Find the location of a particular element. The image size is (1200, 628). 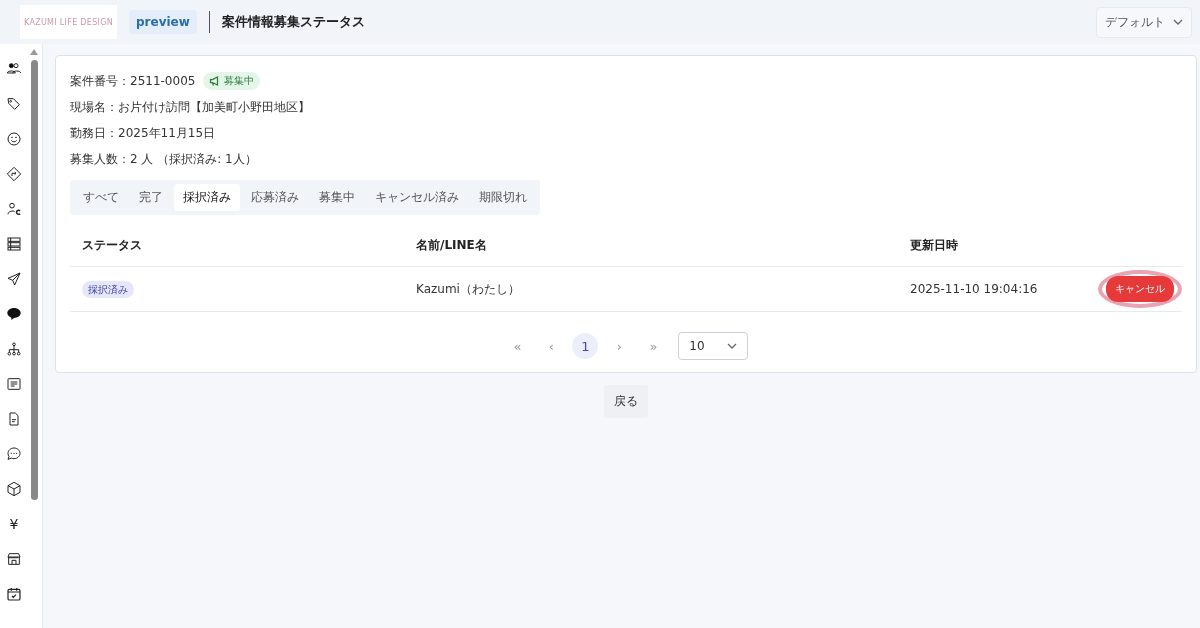

scroll-up-icon is located at coordinates (34, 52).